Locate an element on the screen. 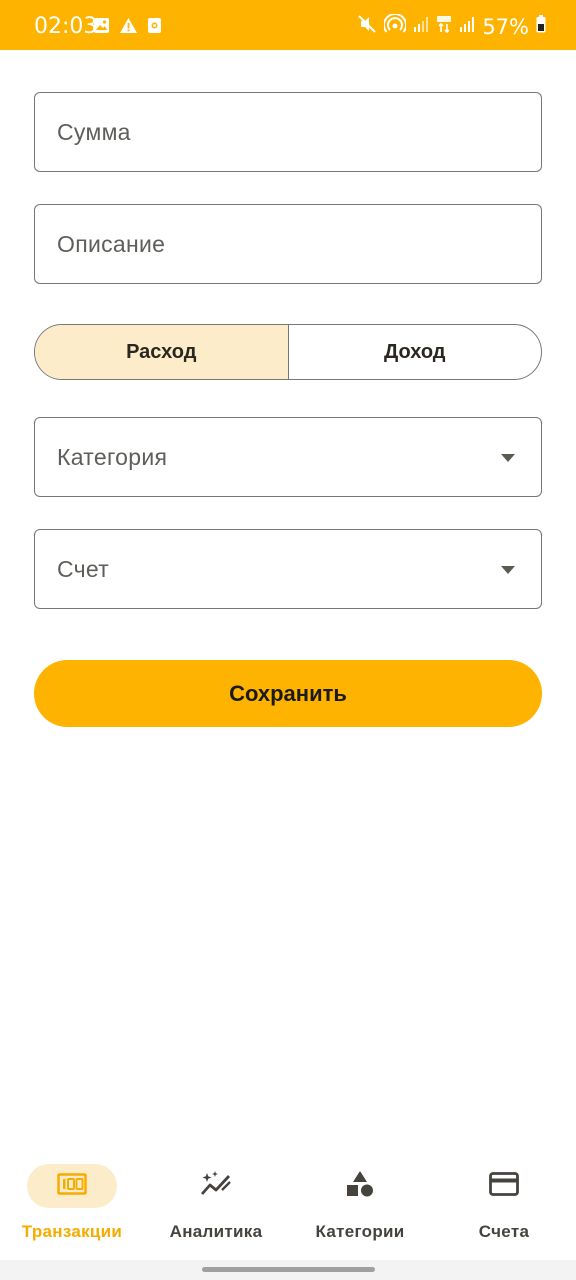 The height and width of the screenshot is (1280, 576). amount-field: Сумма is located at coordinates (288, 132).